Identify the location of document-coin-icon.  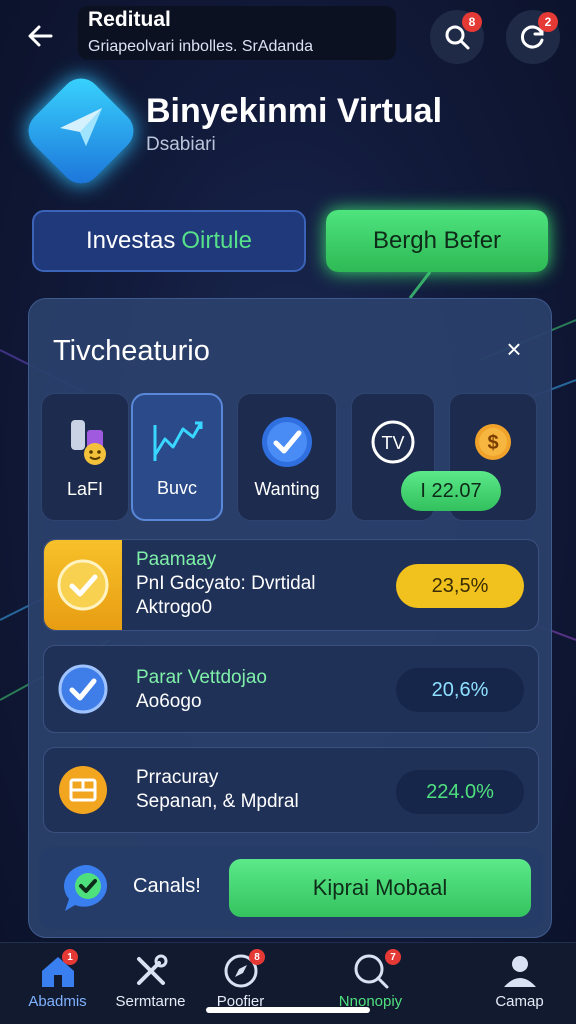
(83, 790).